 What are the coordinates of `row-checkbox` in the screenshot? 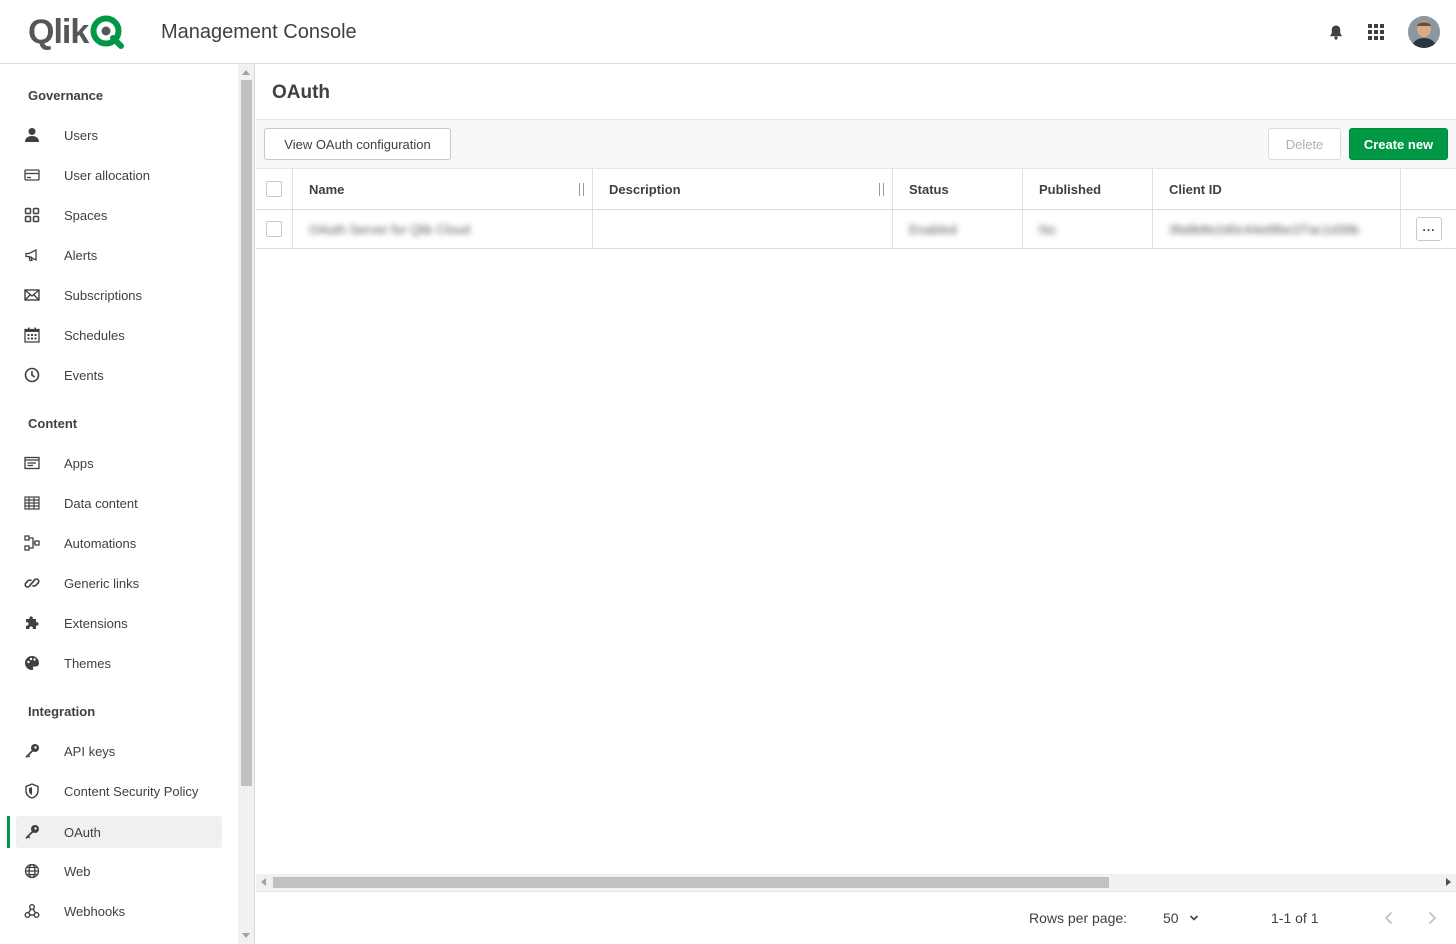 It's located at (274, 229).